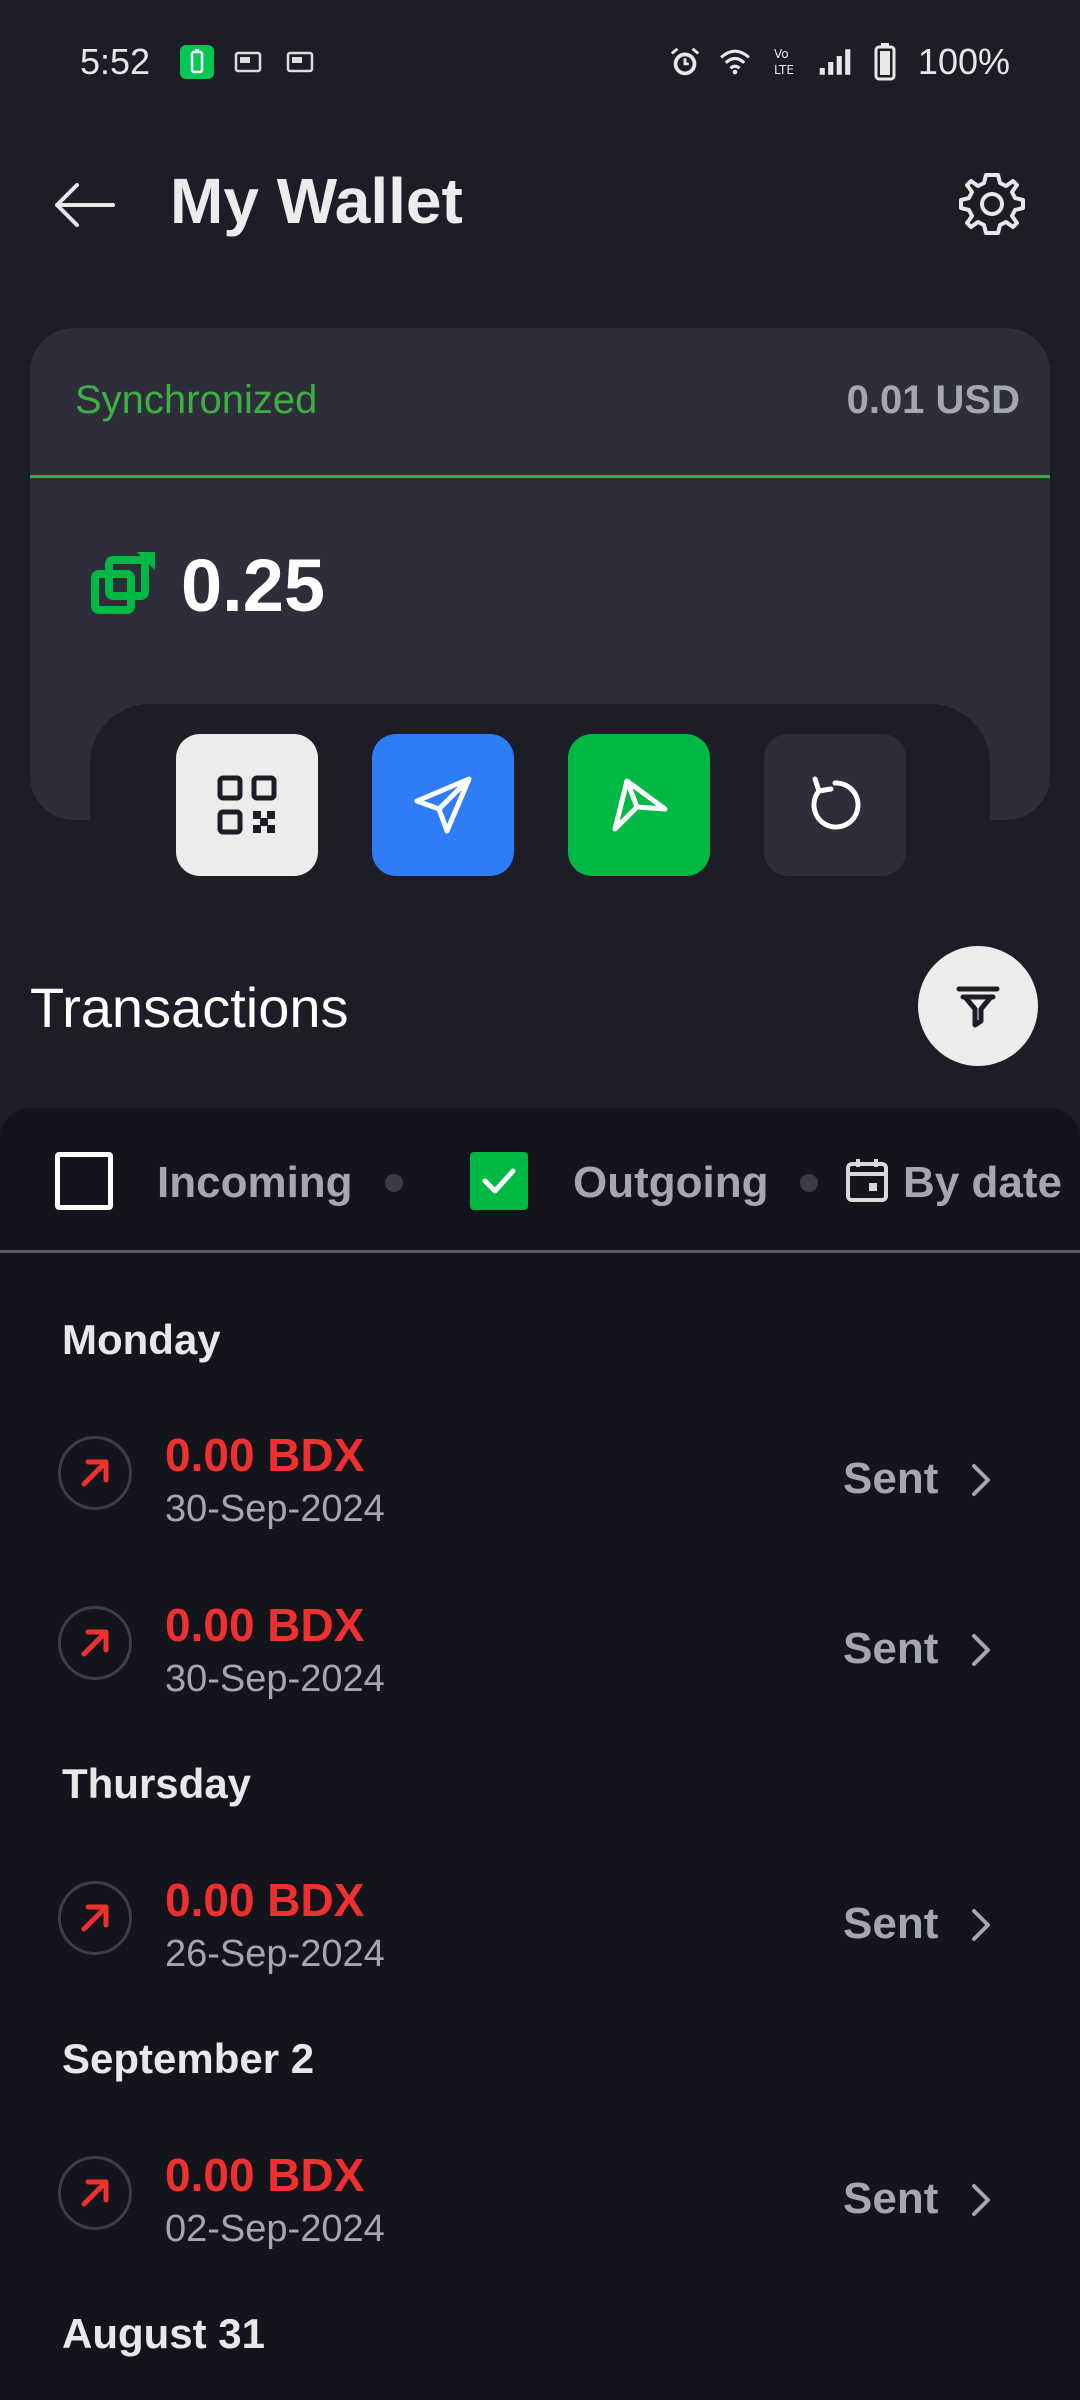 This screenshot has height=2400, width=1080. What do you see at coordinates (255, 1183) in the screenshot?
I see `incoming-label: Incoming` at bounding box center [255, 1183].